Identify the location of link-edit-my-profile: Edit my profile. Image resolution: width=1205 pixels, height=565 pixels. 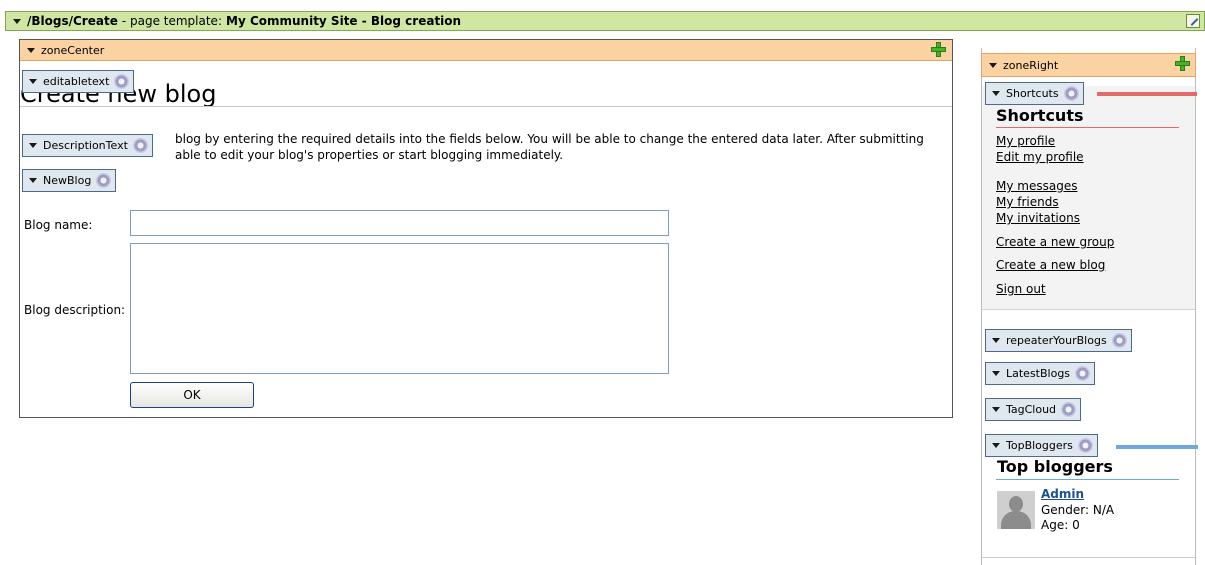
(1040, 157).